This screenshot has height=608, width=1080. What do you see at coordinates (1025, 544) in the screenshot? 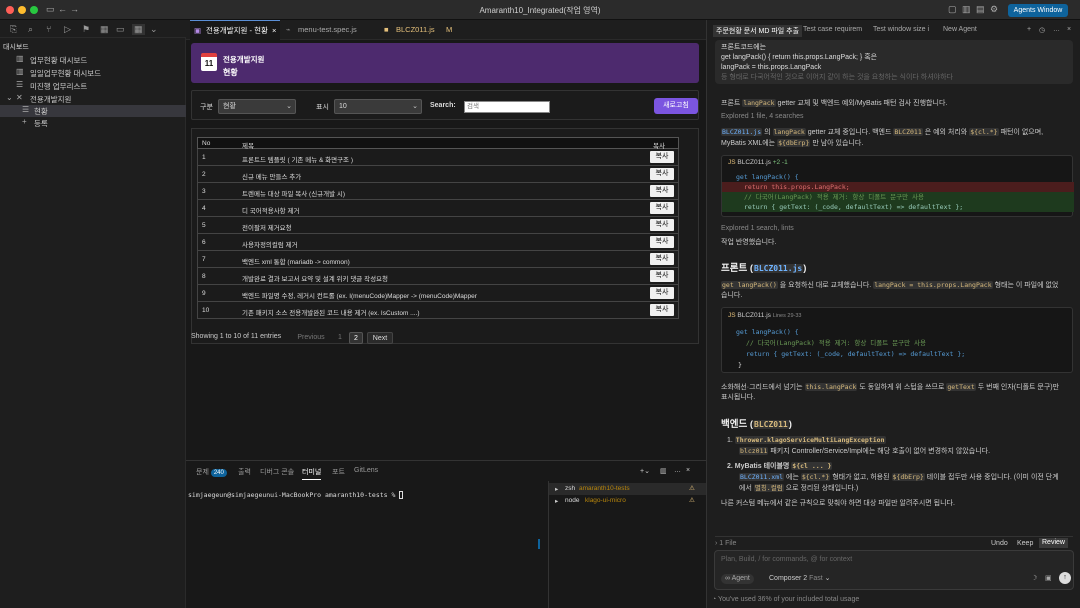
I see `keep-button: Keep` at bounding box center [1025, 544].